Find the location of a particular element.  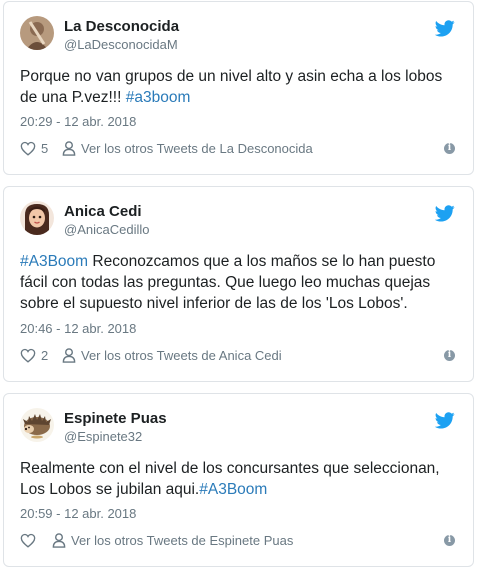

hashtag-link: #a3boom is located at coordinates (158, 97).